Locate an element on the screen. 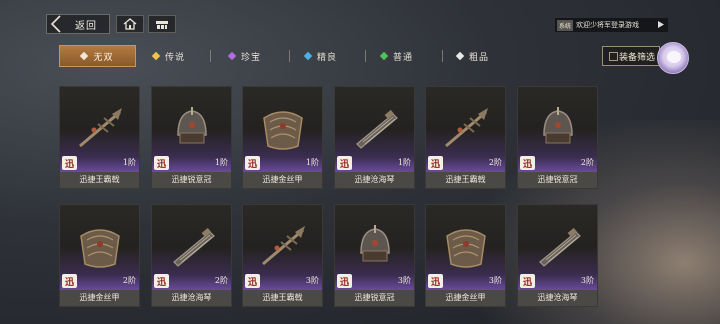  tab-label: 精良 is located at coordinates (327, 57).